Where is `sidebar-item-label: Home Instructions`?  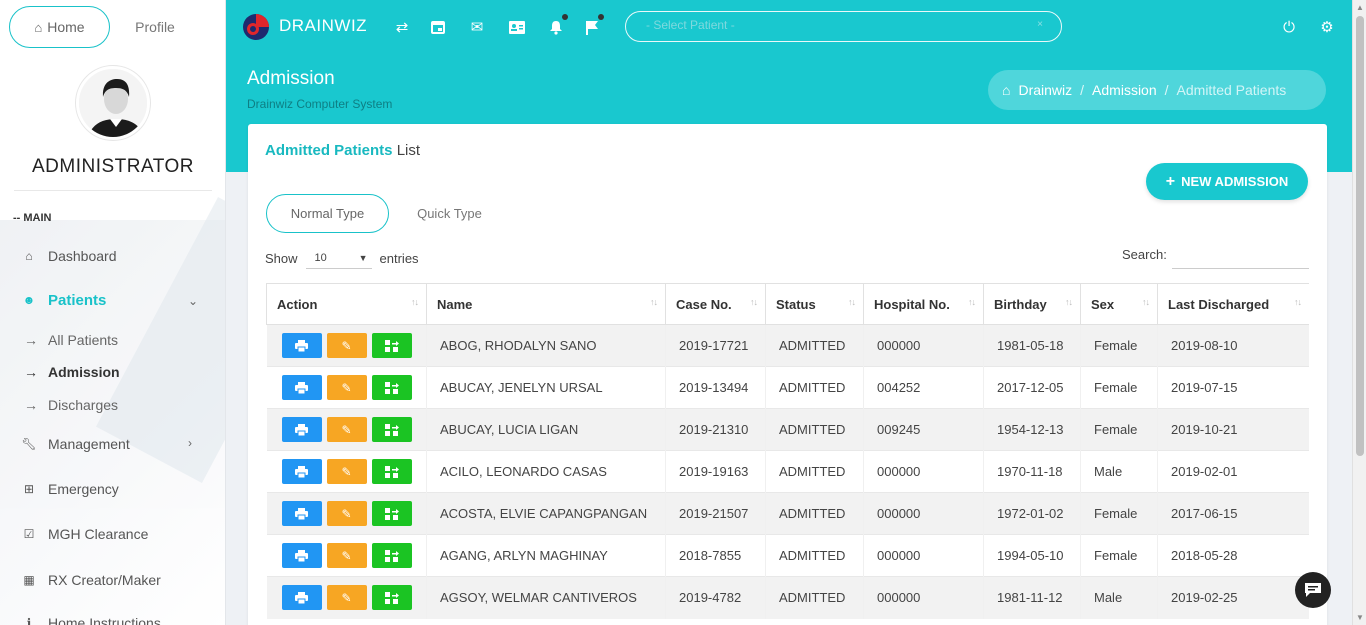
sidebar-item-label: Home Instructions is located at coordinates (104, 620).